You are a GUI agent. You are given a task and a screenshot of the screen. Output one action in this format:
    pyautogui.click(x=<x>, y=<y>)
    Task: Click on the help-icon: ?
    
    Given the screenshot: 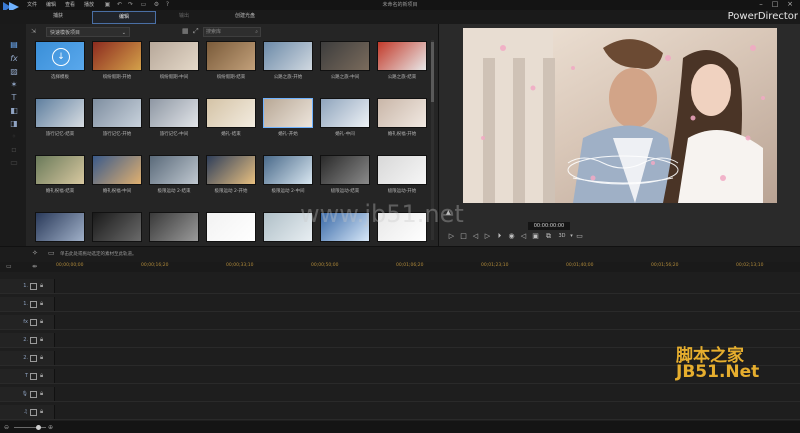 What is the action you would take?
    pyautogui.click(x=167, y=4)
    